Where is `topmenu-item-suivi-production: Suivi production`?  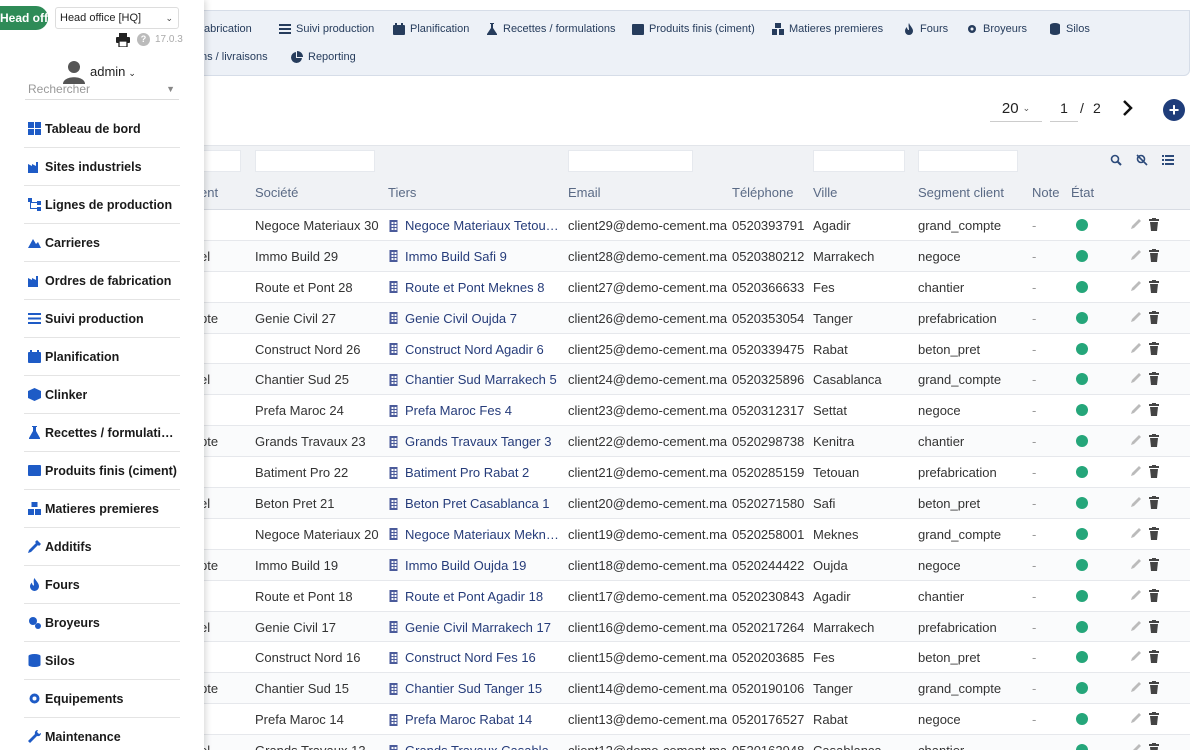
topmenu-item-suivi-production: Suivi production is located at coordinates (326, 29).